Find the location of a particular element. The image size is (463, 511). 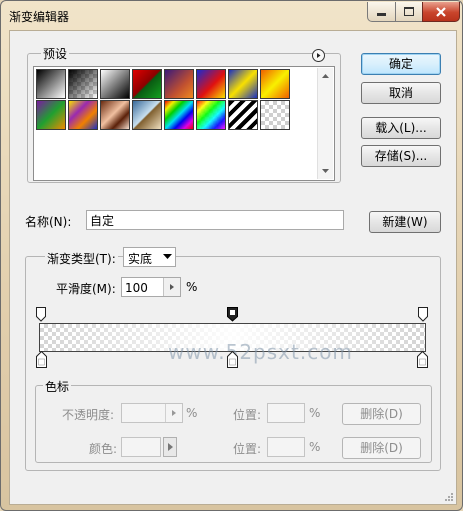

color-location-unit: % is located at coordinates (315, 447).